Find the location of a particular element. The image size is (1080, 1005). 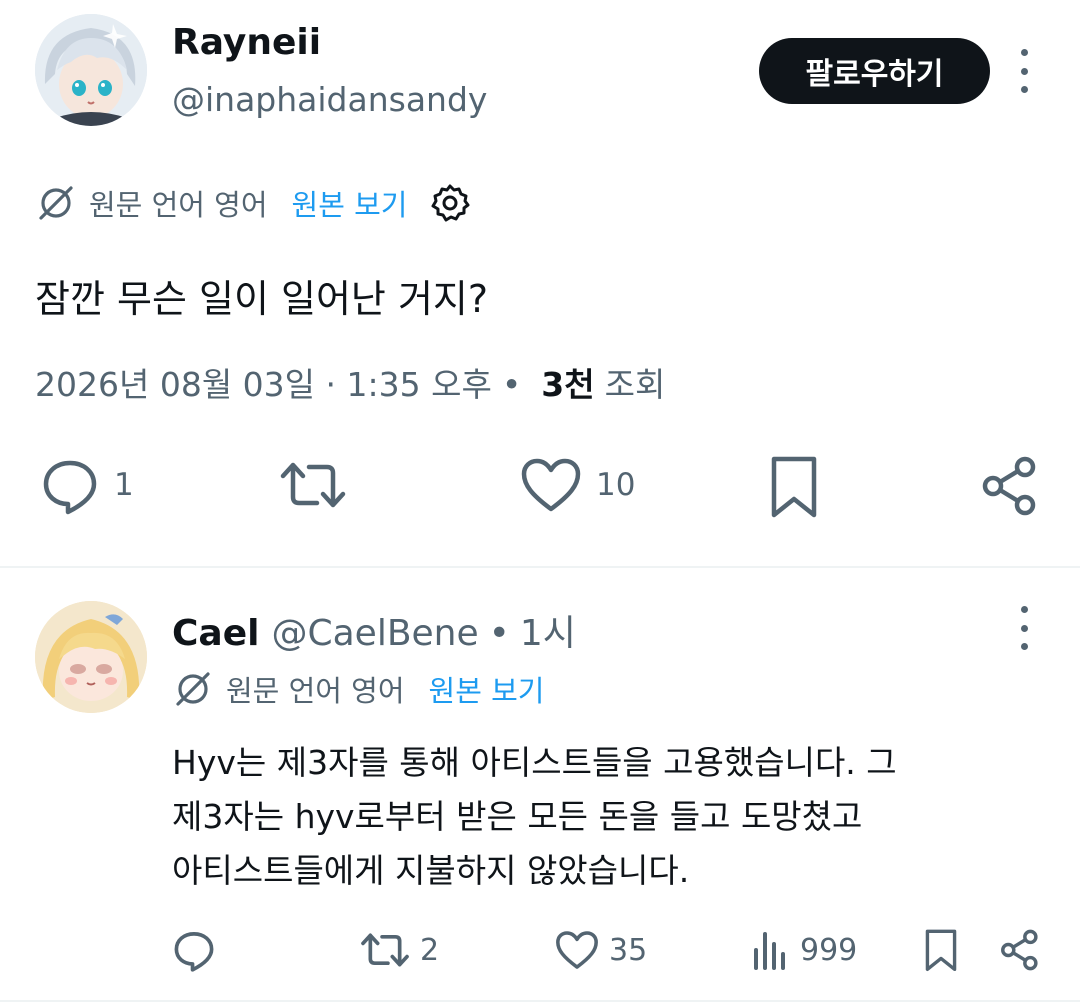

bottom-divider is located at coordinates (540, 1001).